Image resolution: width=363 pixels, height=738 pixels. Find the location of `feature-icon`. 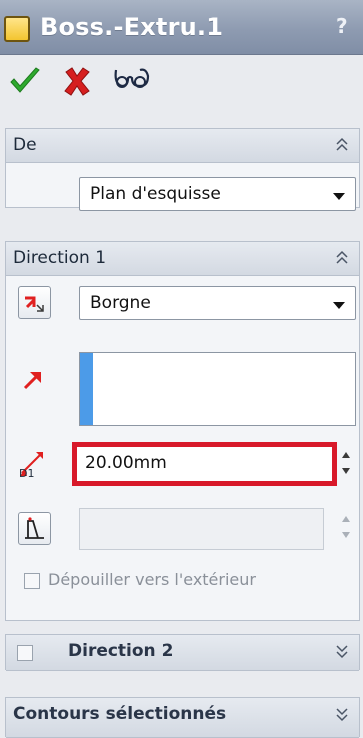

feature-icon is located at coordinates (17, 29).